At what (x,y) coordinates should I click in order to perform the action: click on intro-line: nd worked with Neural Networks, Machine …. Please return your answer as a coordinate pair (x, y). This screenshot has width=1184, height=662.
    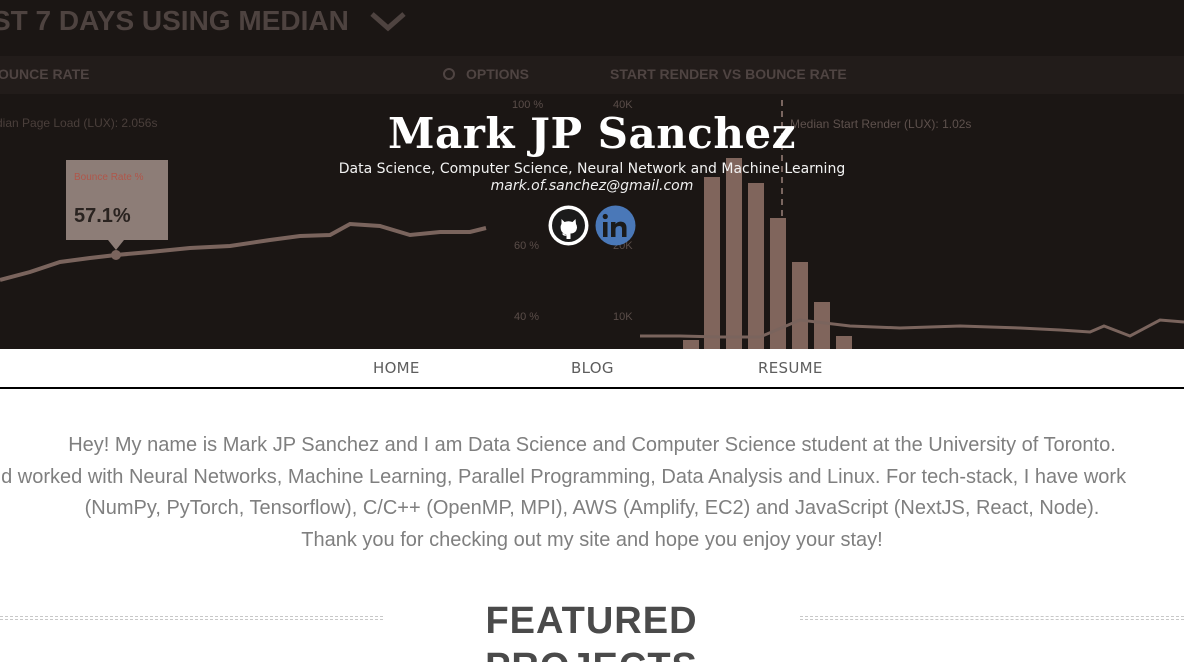
    Looking at the image, I should click on (592, 478).